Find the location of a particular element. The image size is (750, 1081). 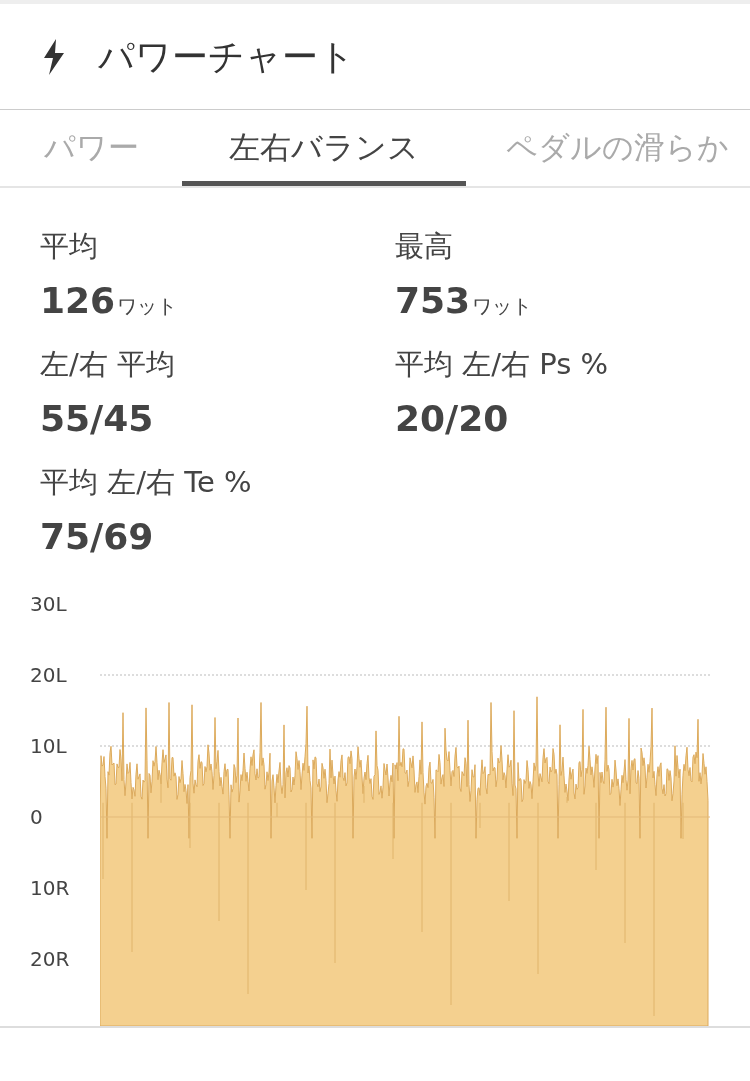

stat-label: 平均 is located at coordinates (69, 246).